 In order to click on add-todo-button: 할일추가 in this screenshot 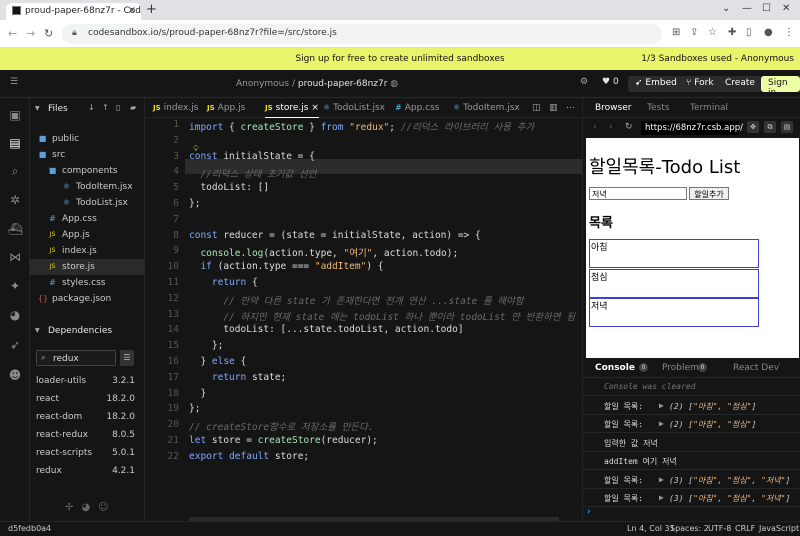, I will do `click(709, 193)`.